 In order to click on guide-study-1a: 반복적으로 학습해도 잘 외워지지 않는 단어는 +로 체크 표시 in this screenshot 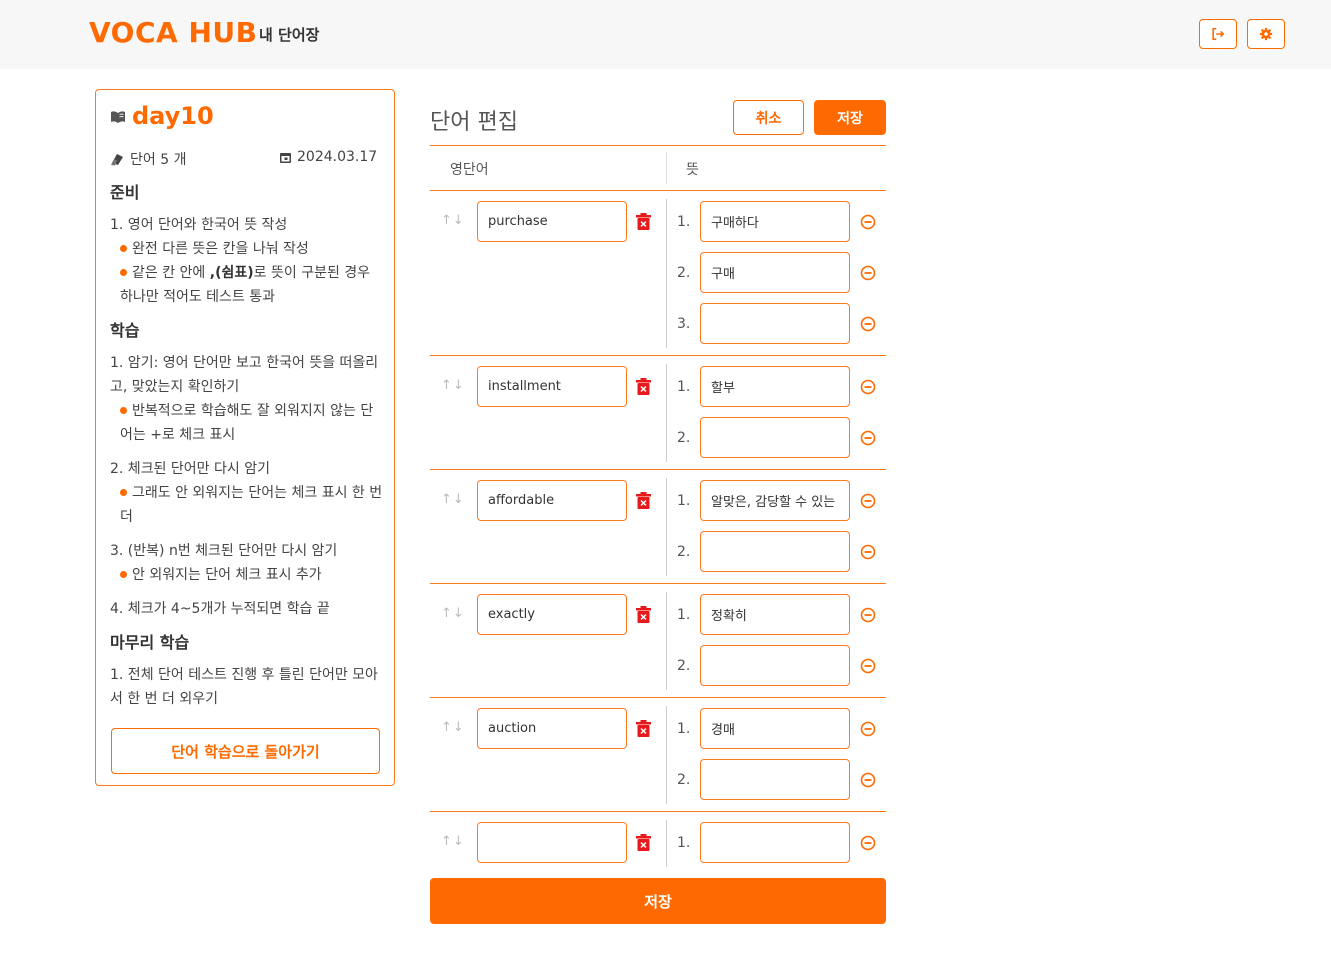, I will do `click(247, 423)`.